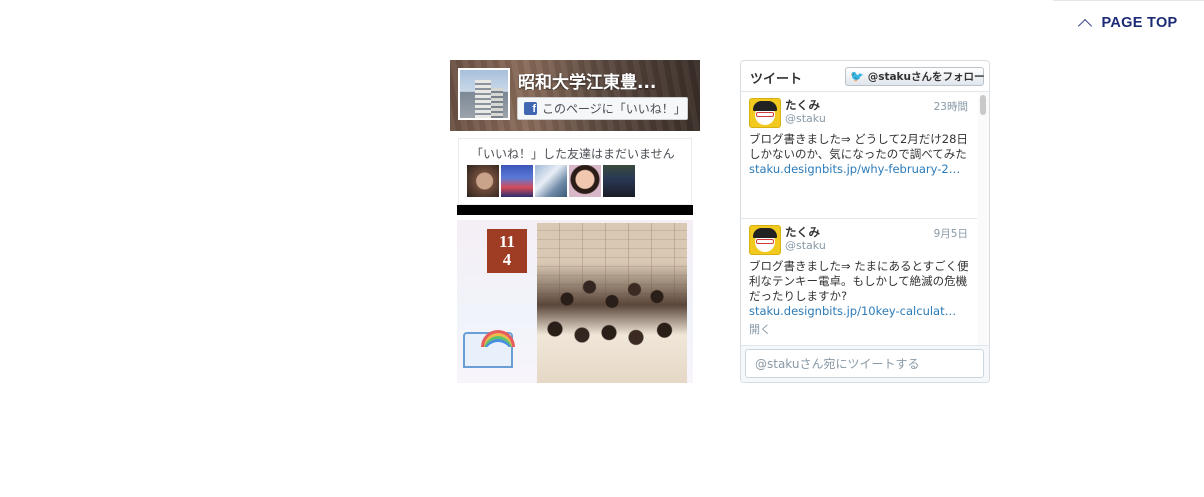 This screenshot has height=497, width=1204. What do you see at coordinates (530, 108) in the screenshot?
I see `facebook-f-icon: f` at bounding box center [530, 108].